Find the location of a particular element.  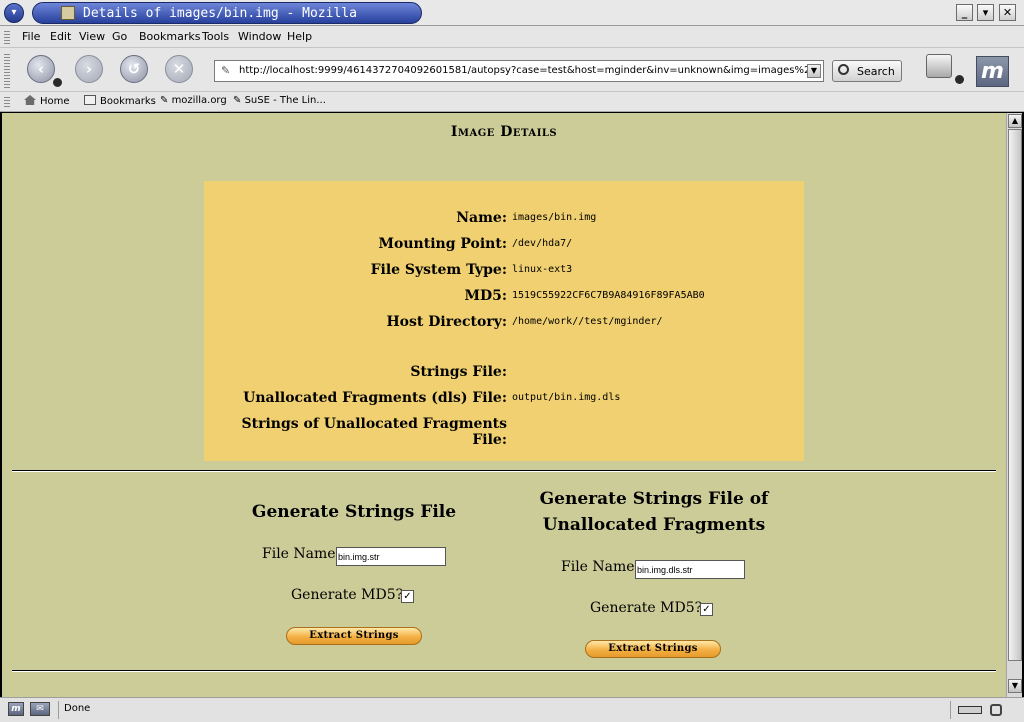

extract-strings-button: Extract Strings is located at coordinates (354, 636).